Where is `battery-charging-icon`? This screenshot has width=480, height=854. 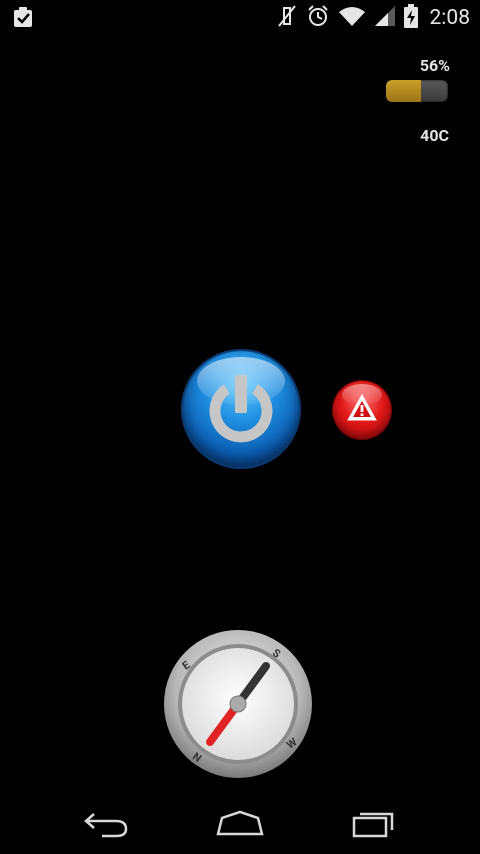 battery-charging-icon is located at coordinates (410, 18).